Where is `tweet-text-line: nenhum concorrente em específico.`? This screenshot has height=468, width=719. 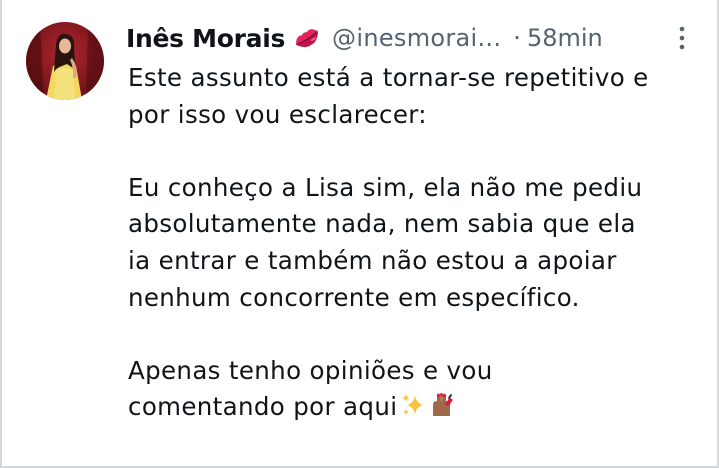
tweet-text-line: nenhum concorrente em específico. is located at coordinates (354, 297).